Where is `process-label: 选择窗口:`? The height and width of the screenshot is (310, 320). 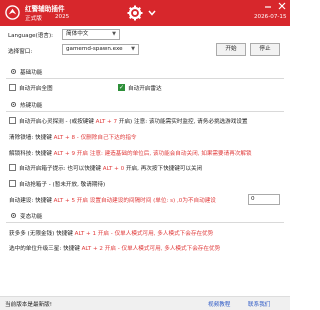
process-label: 选择窗口: is located at coordinates (20, 52).